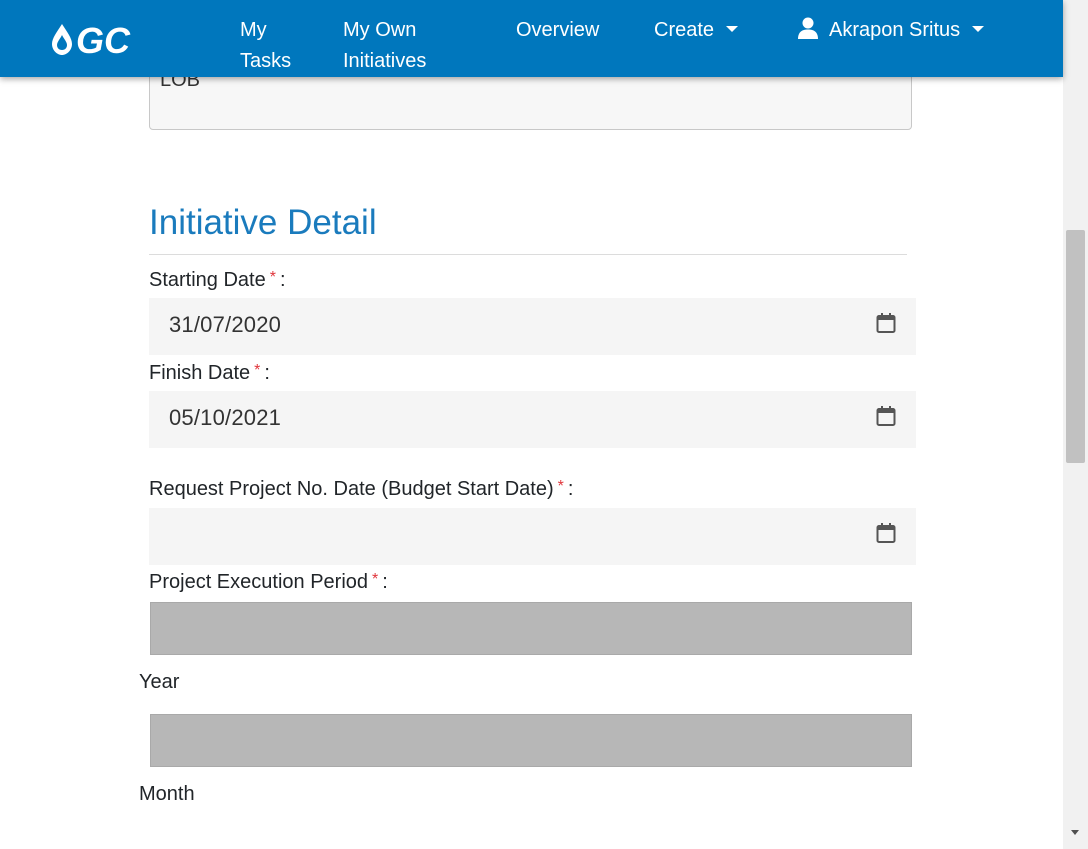 This screenshot has height=849, width=1088. What do you see at coordinates (225, 417) in the screenshot?
I see `finish-date-value: 05/10/2021` at bounding box center [225, 417].